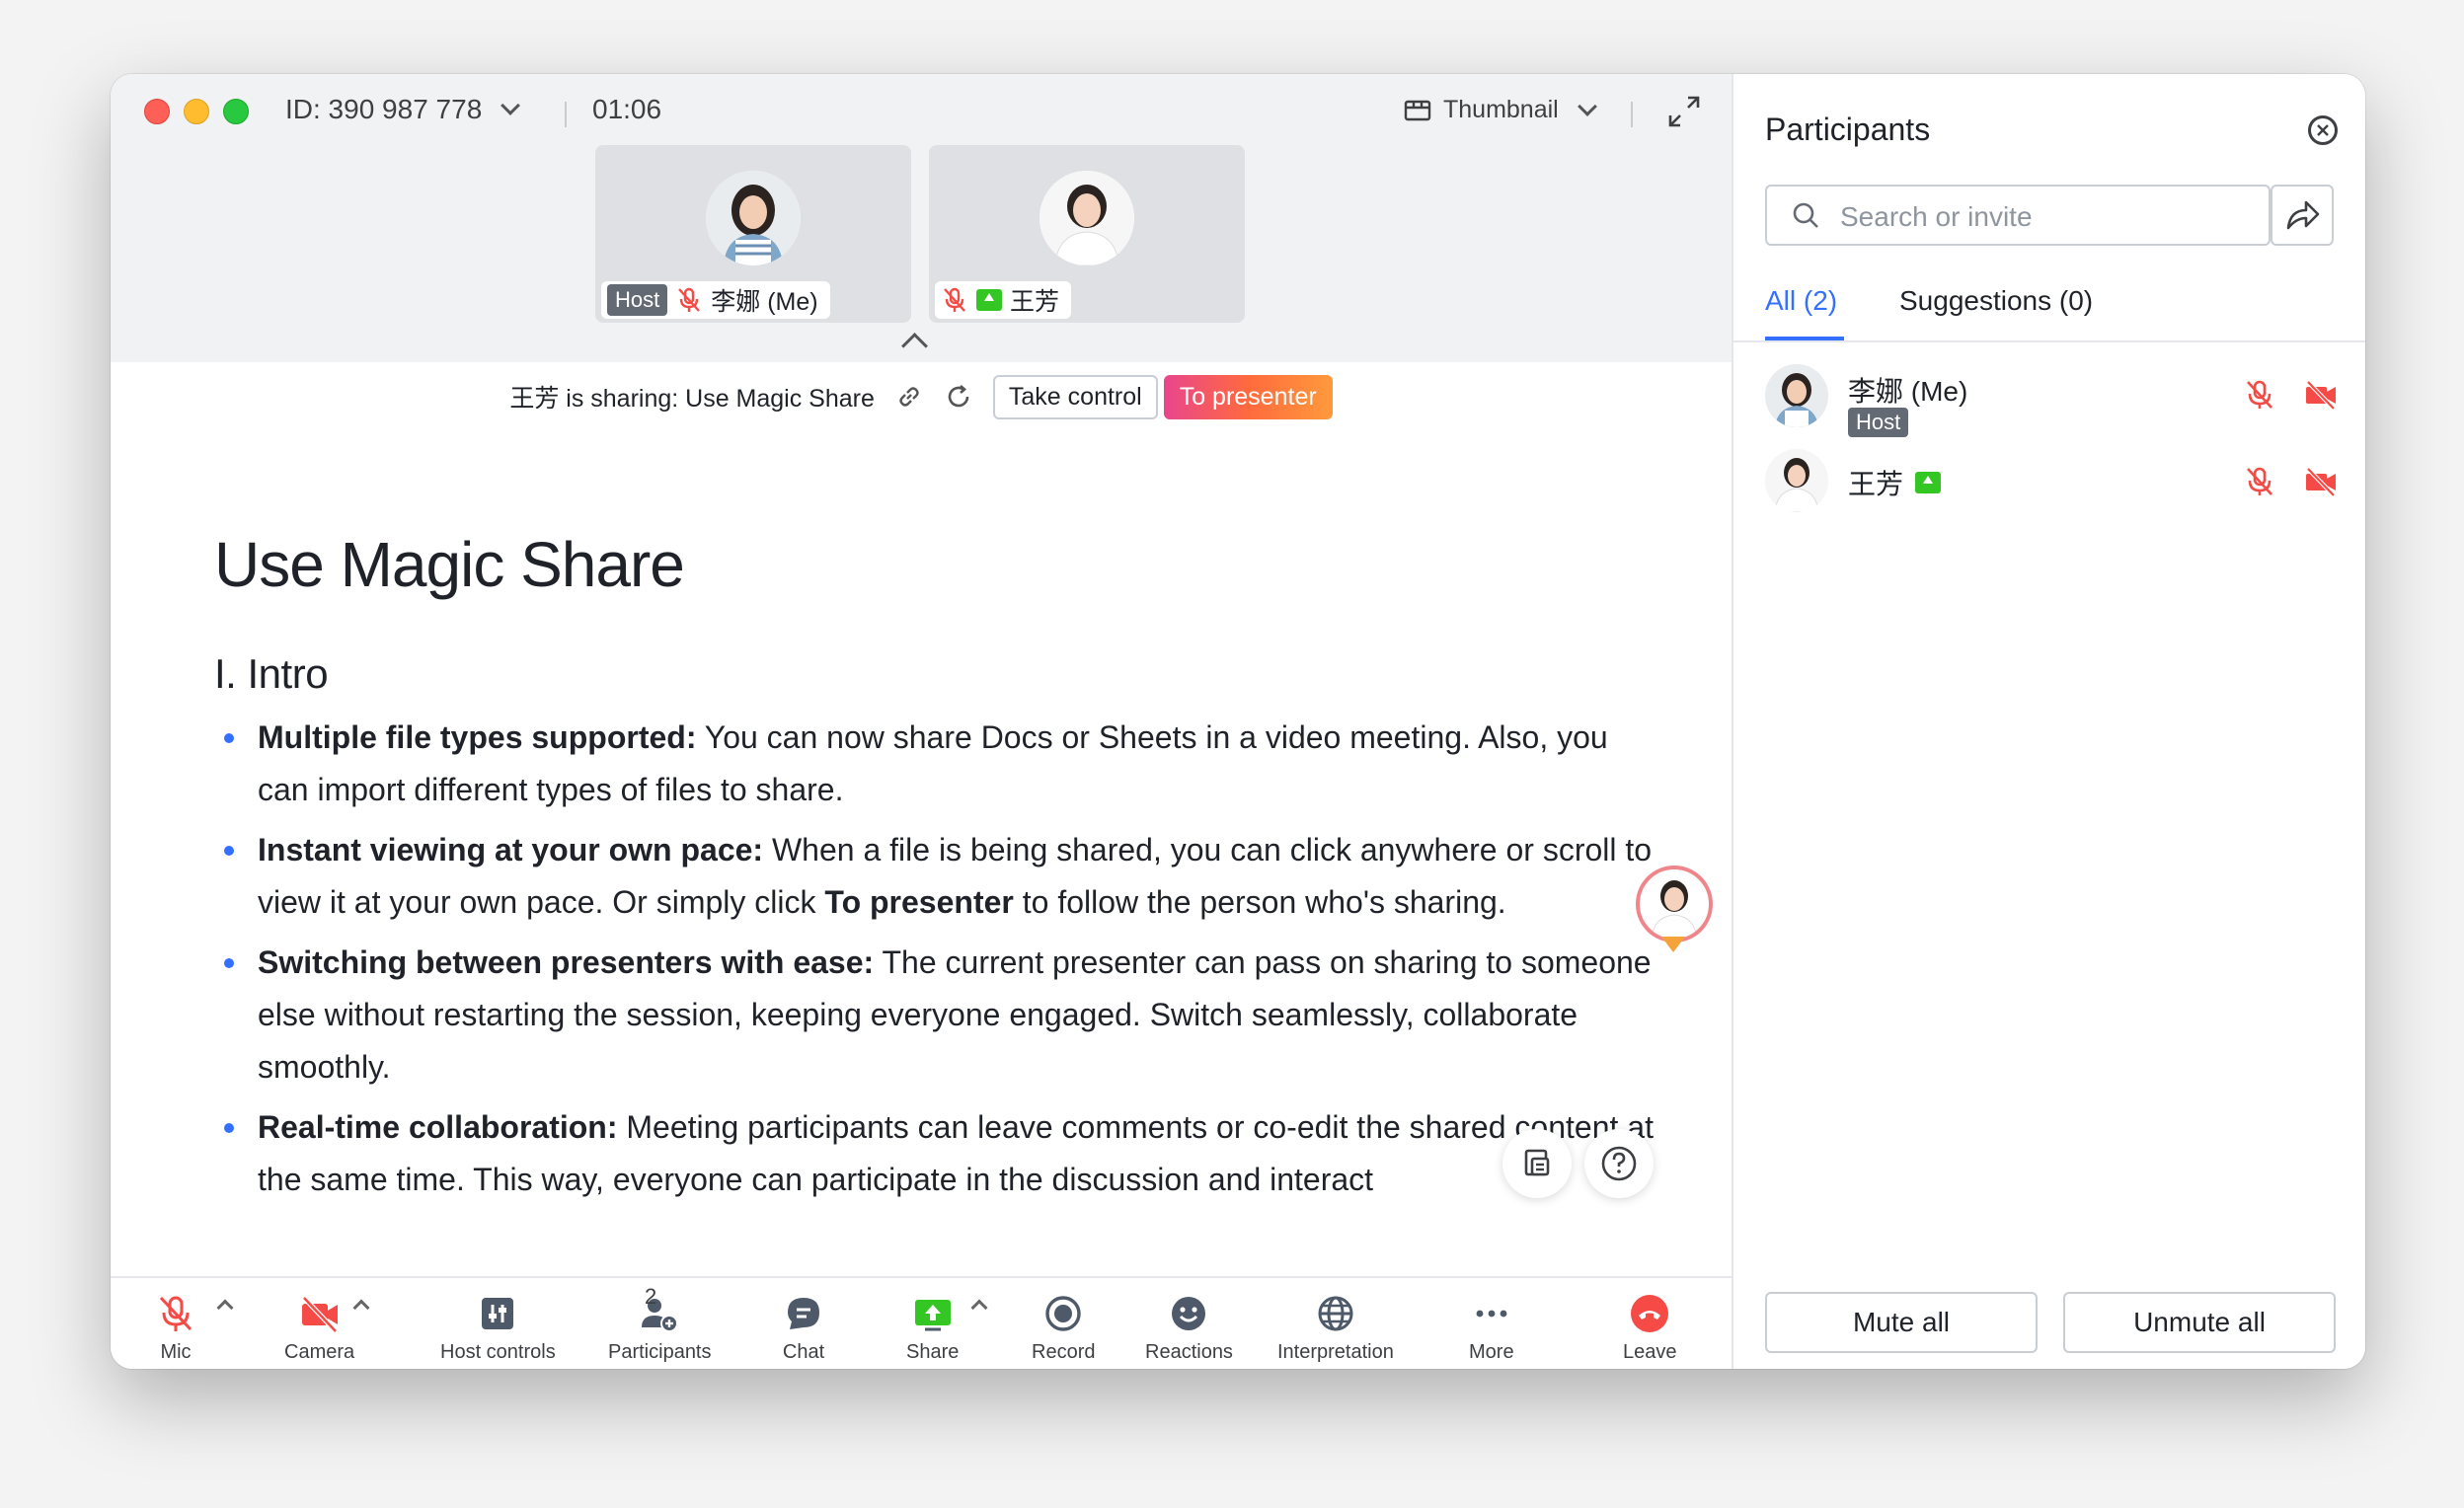 This screenshot has width=2464, height=1508. I want to click on participants-button: 2 Participants, so click(660, 1324).